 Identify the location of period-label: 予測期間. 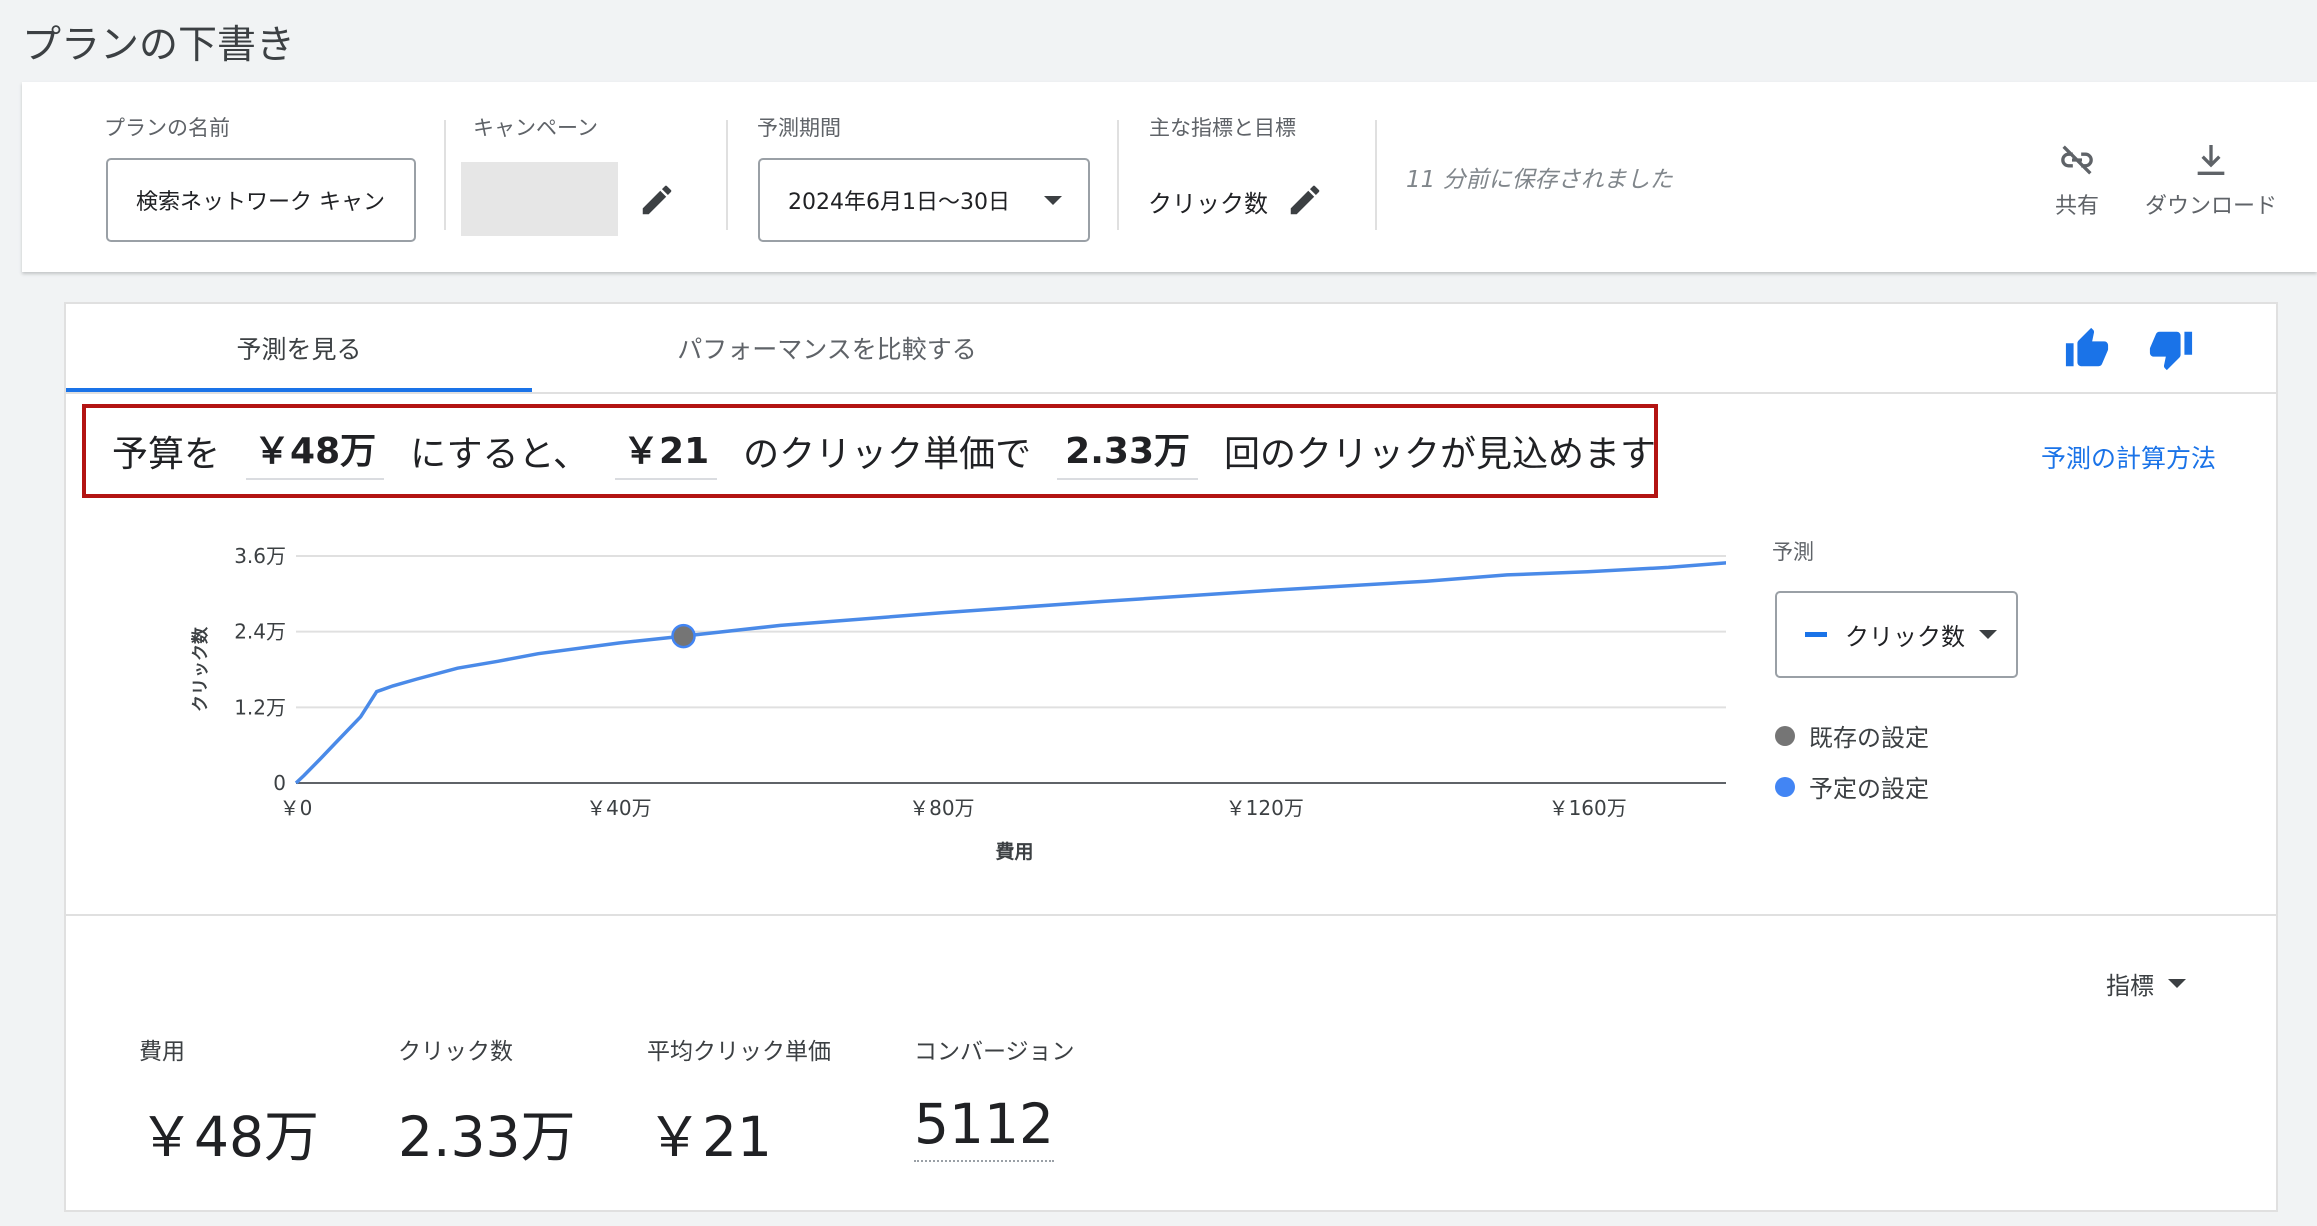
(799, 128).